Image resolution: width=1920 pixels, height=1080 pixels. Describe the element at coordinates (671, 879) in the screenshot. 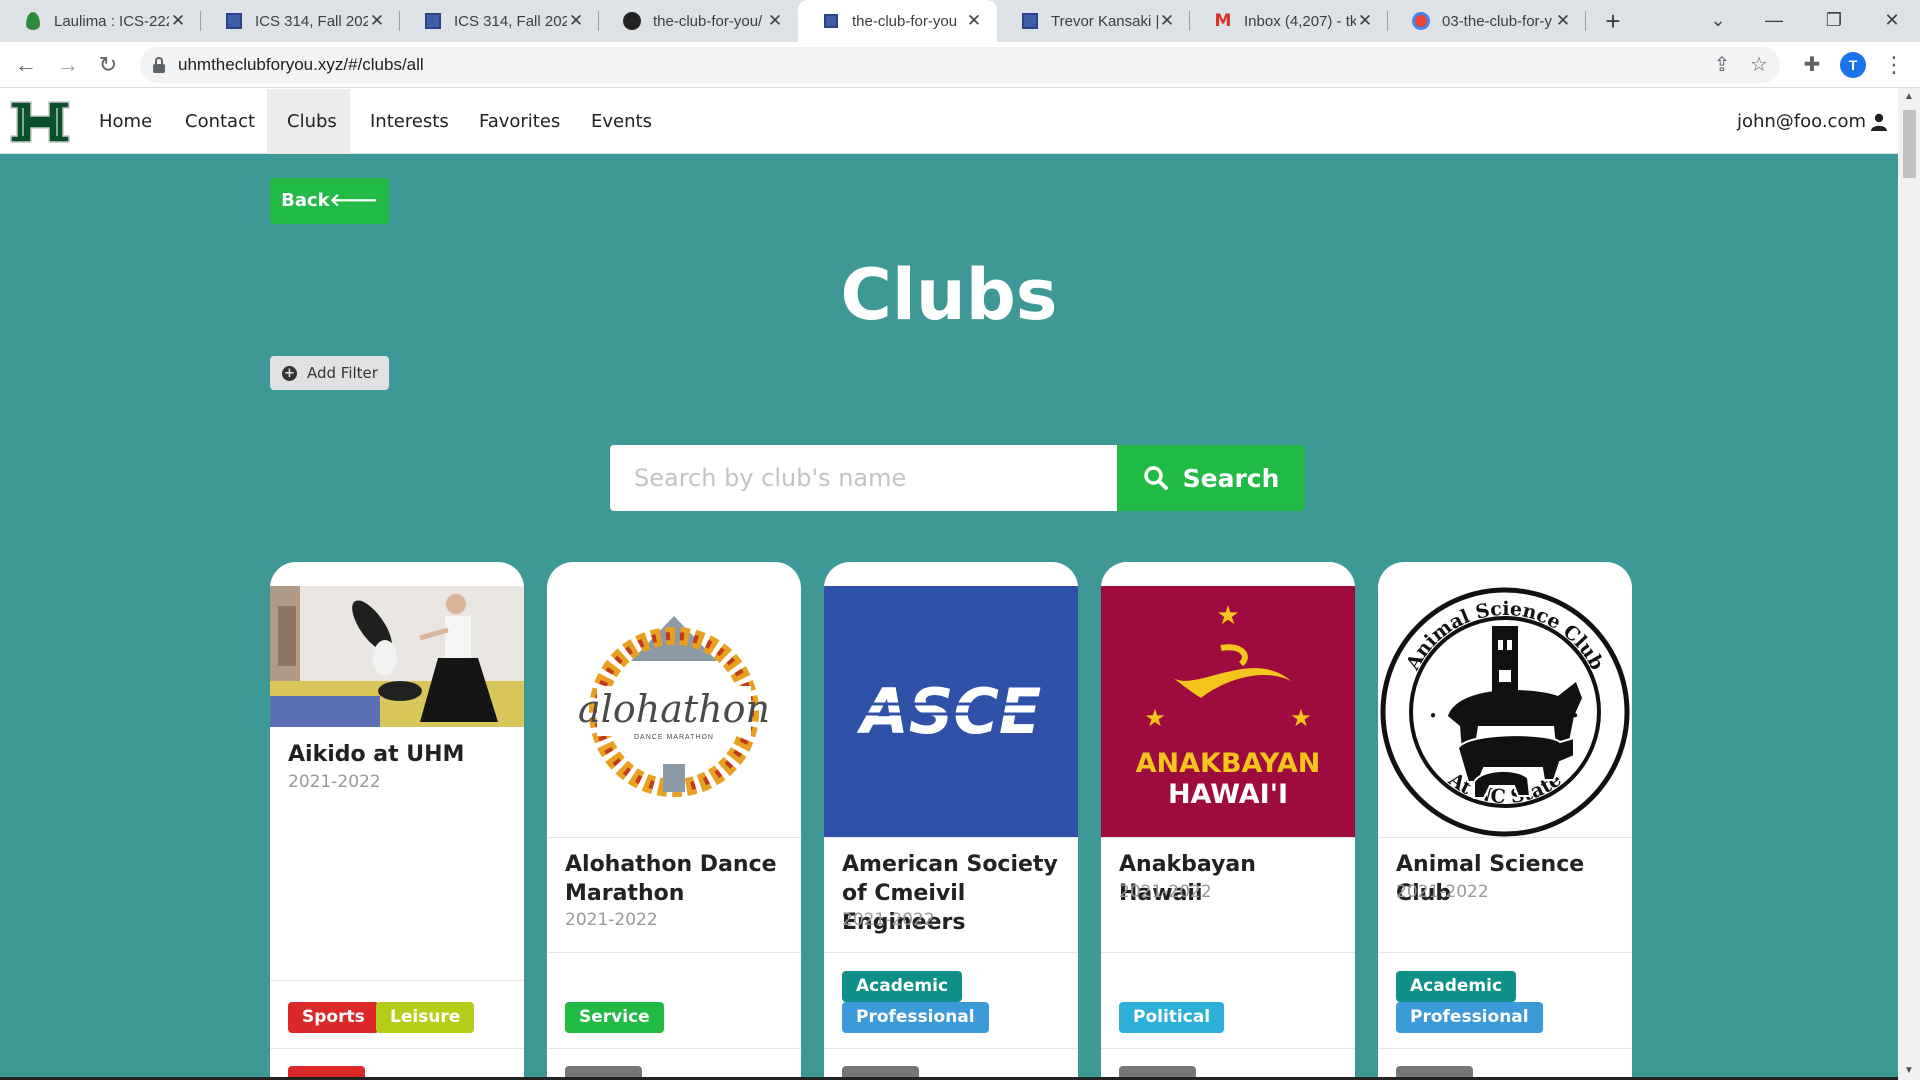

I see `club-name: Alohathon Dance Marathon` at that location.